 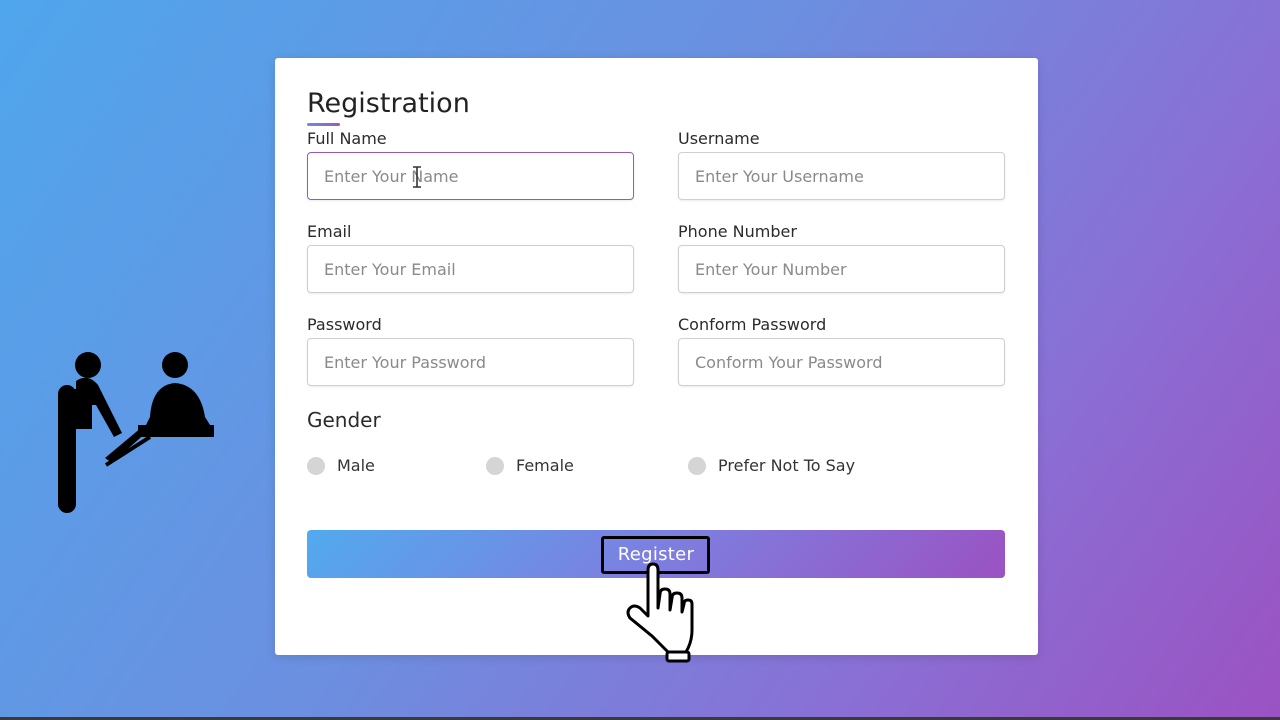 What do you see at coordinates (136, 432) in the screenshot?
I see `customer-service-icon` at bounding box center [136, 432].